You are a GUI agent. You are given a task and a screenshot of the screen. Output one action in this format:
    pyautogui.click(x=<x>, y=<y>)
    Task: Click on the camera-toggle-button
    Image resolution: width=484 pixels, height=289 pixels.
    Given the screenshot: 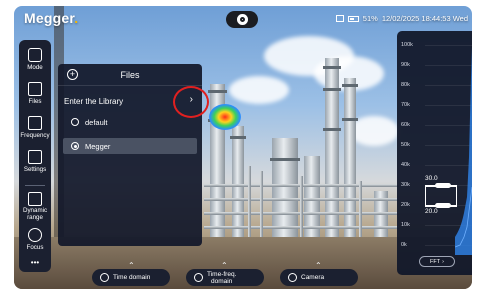 What is the action you would take?
    pyautogui.click(x=242, y=19)
    